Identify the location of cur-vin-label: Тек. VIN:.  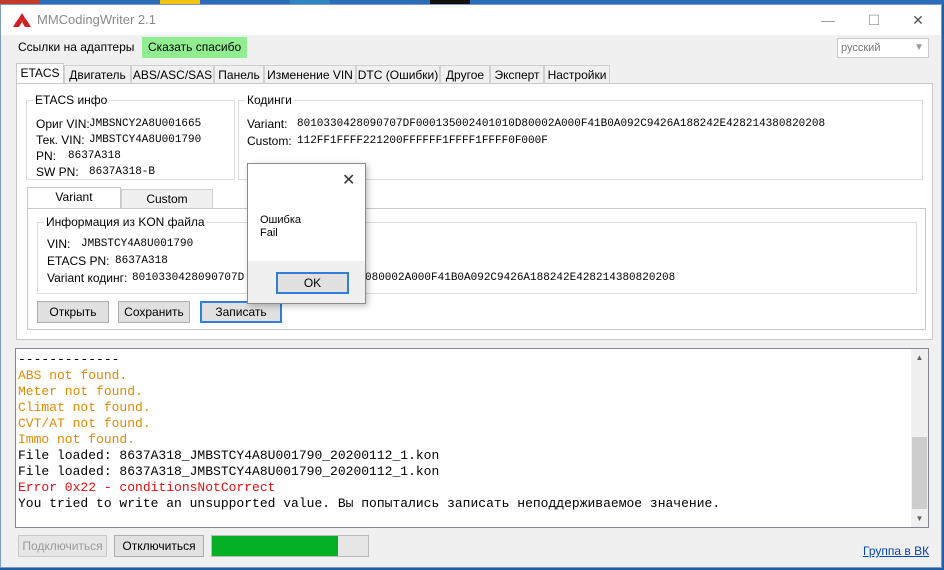
(60, 140).